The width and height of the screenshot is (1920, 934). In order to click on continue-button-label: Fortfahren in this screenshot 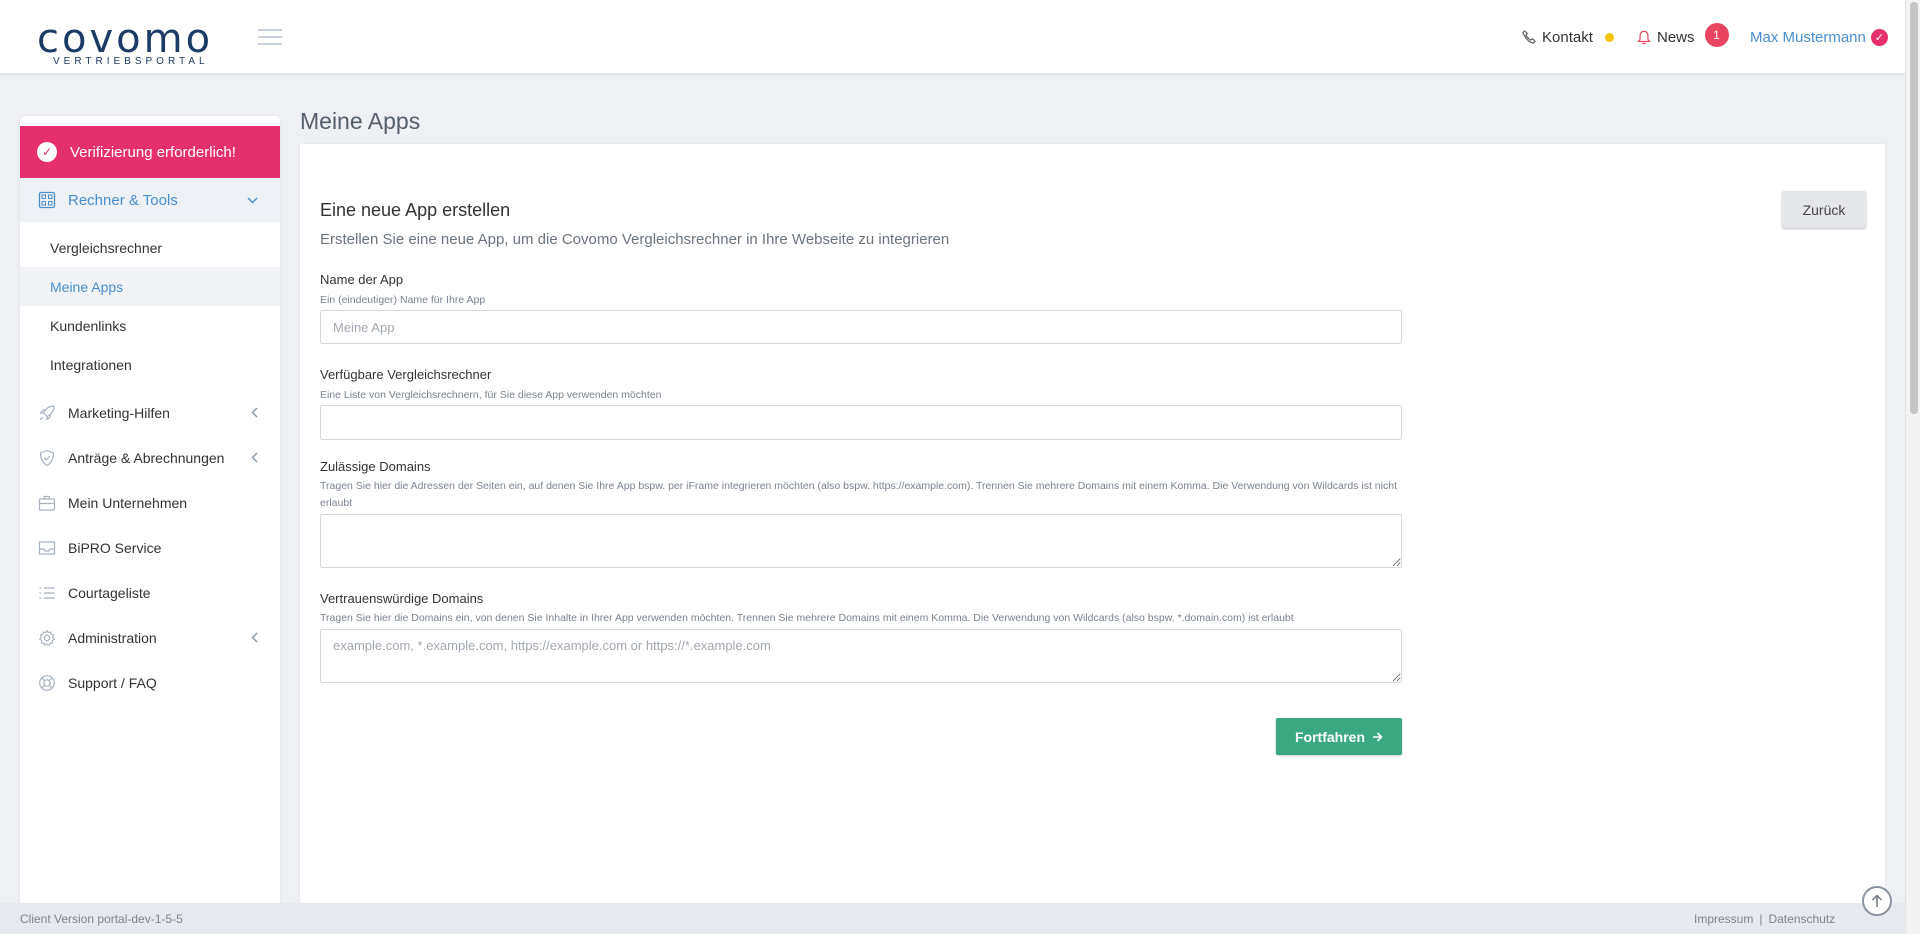, I will do `click(1330, 736)`.